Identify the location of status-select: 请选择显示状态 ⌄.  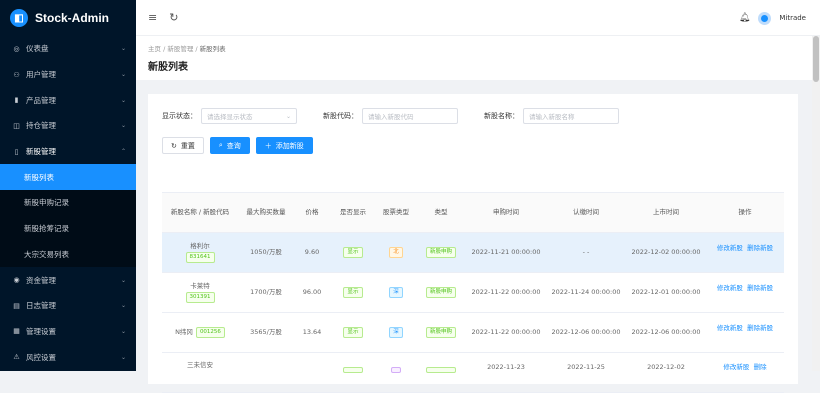
(249, 116).